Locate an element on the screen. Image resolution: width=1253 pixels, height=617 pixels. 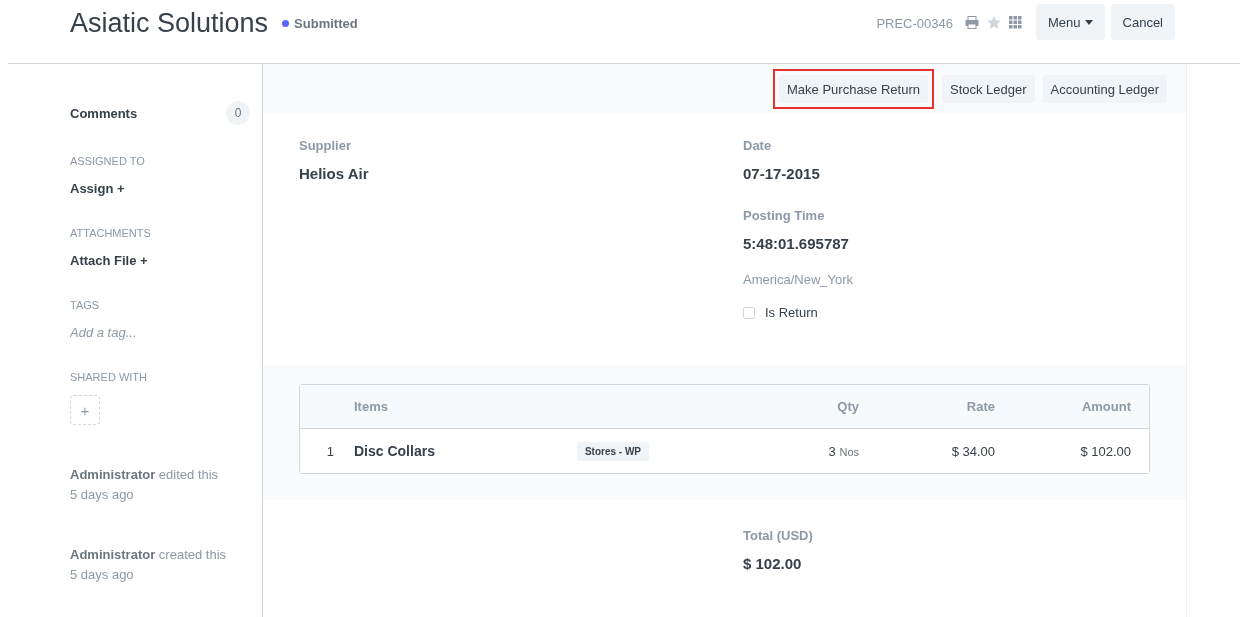
column-header: Qty is located at coordinates (847, 406).